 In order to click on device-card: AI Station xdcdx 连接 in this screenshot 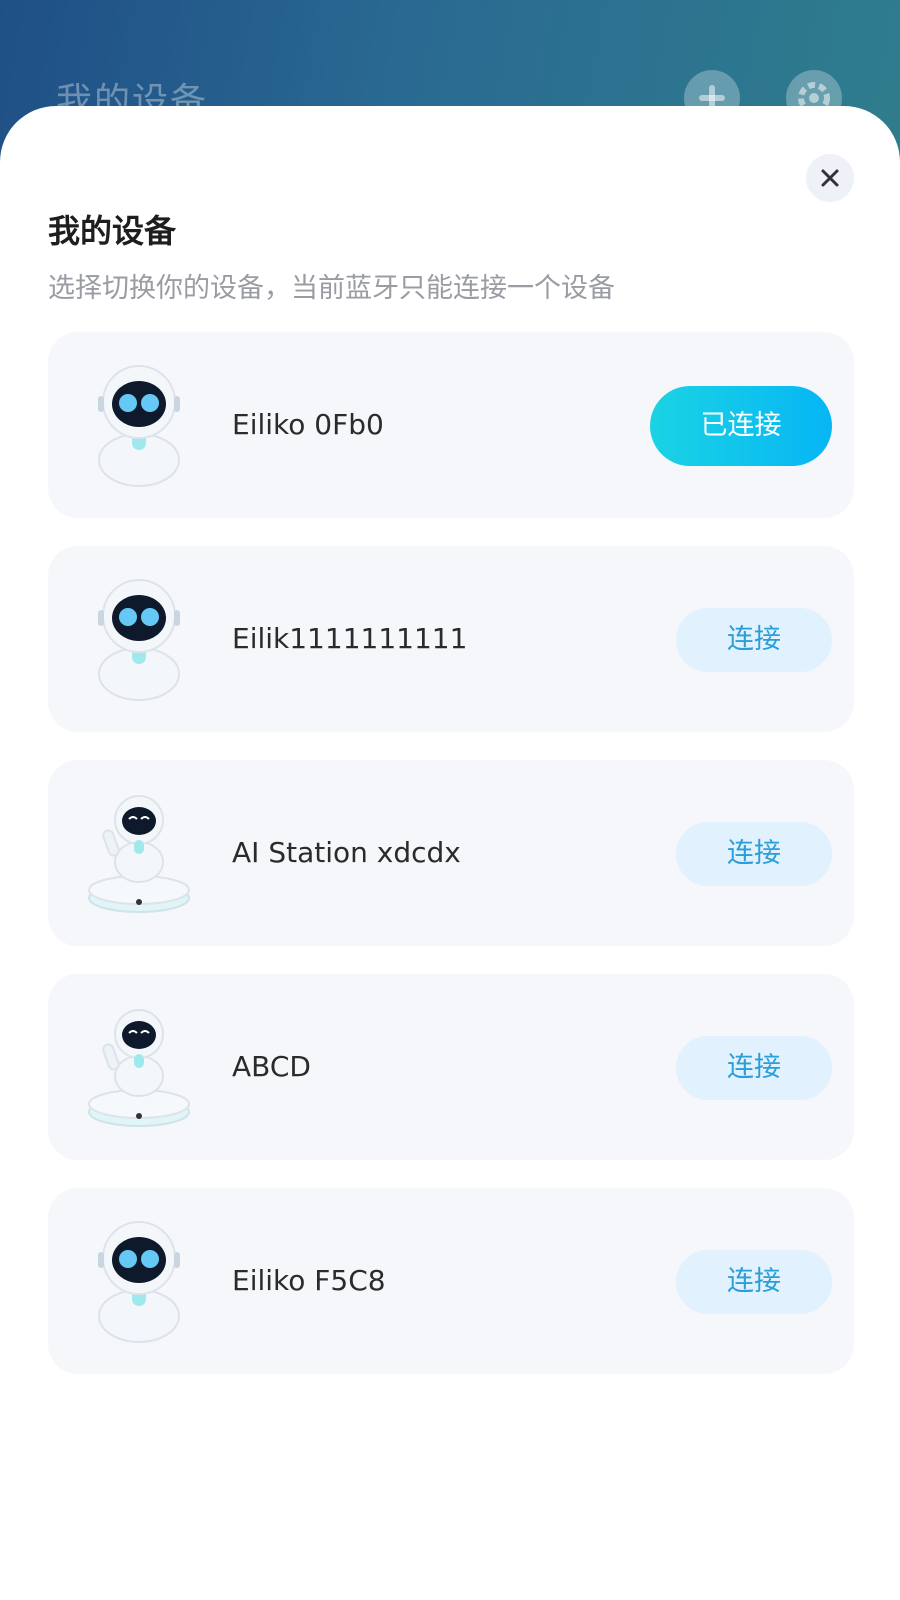, I will do `click(451, 853)`.